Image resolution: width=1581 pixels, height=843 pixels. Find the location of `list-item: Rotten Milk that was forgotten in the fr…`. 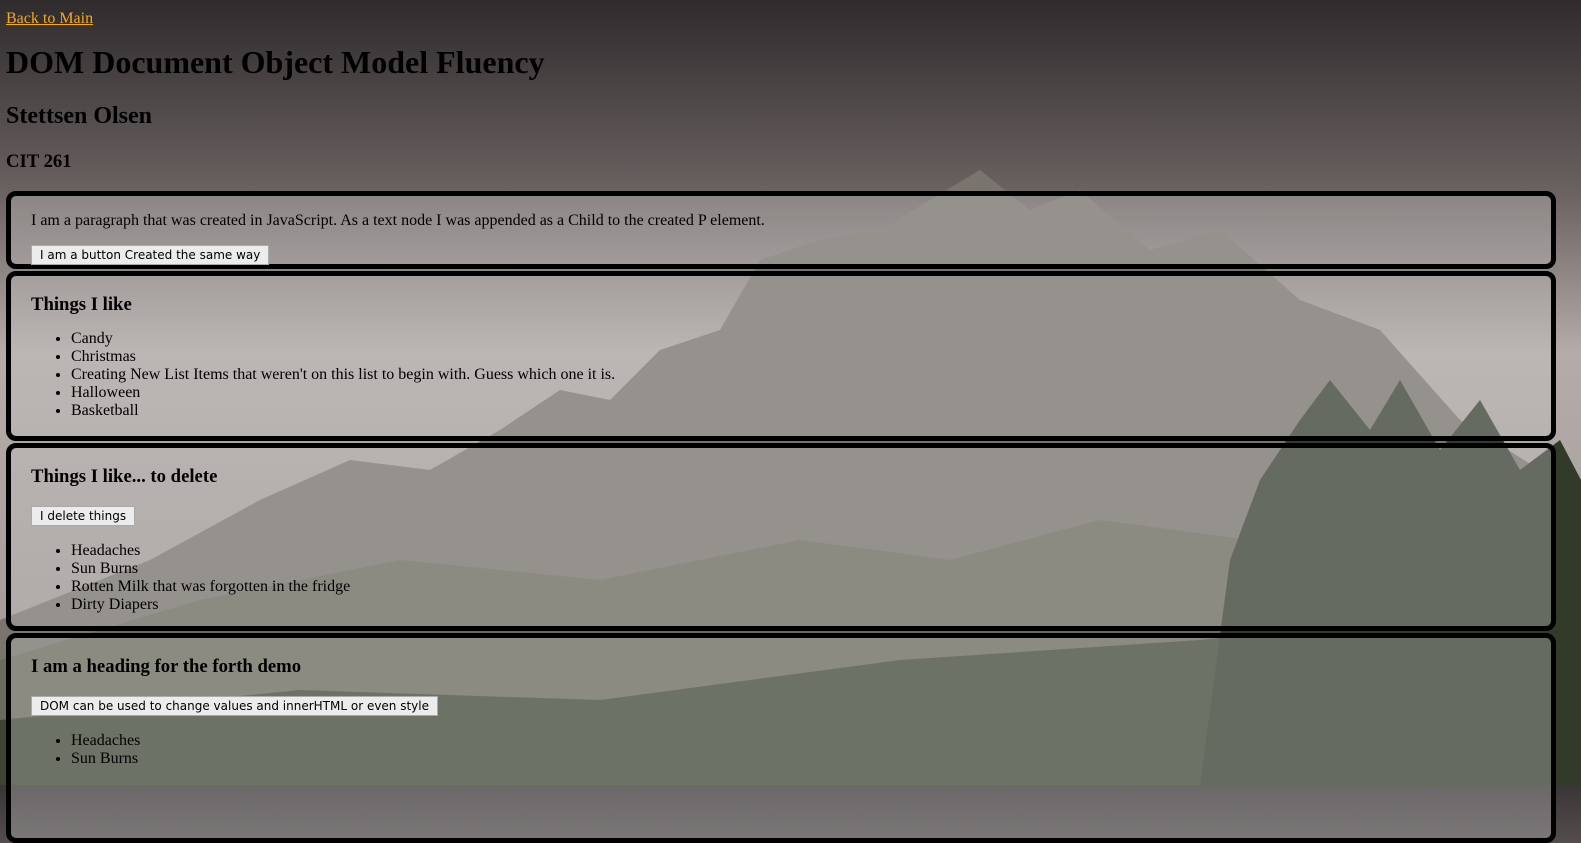

list-item: Rotten Milk that was forgotten in the fr… is located at coordinates (801, 587).